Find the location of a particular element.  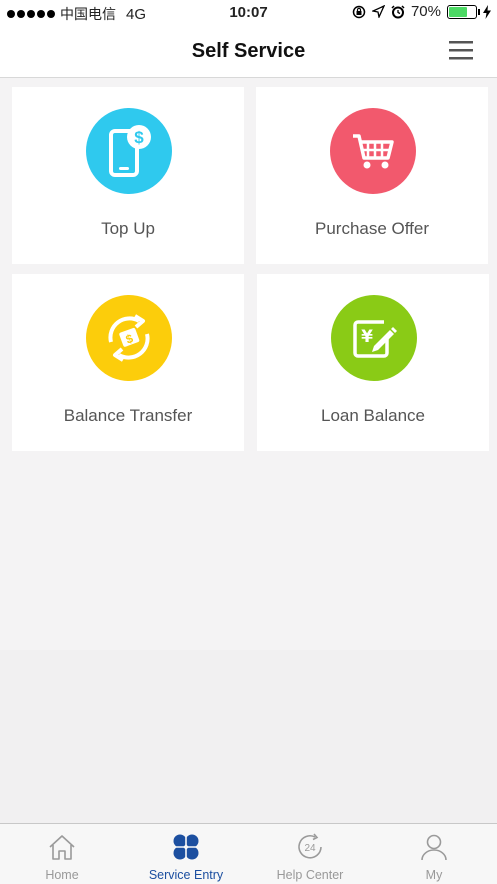

top-up-icon-circle: $ is located at coordinates (129, 151).